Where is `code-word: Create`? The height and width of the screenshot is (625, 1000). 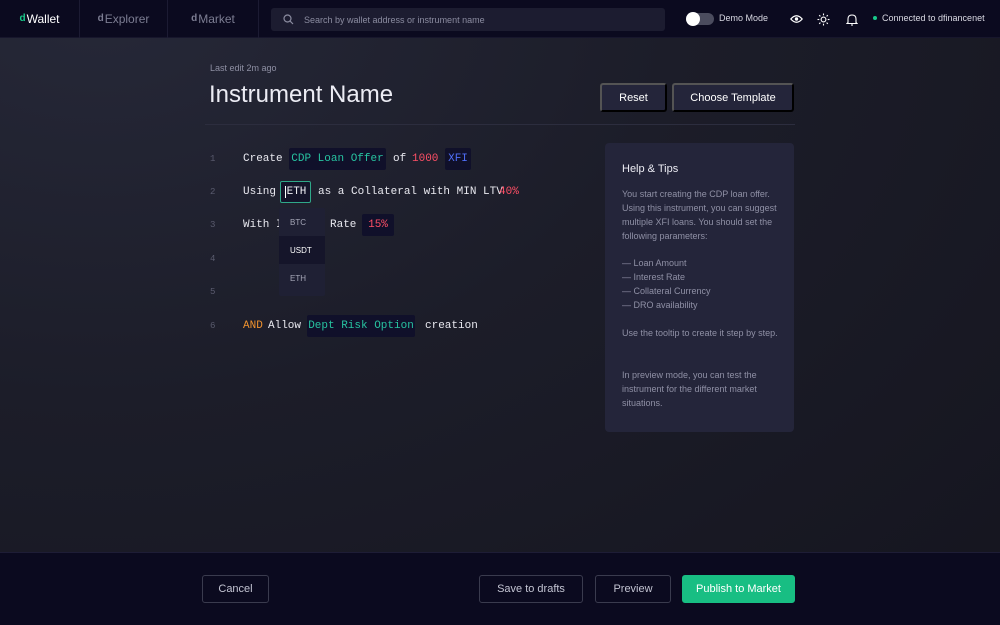 code-word: Create is located at coordinates (263, 159).